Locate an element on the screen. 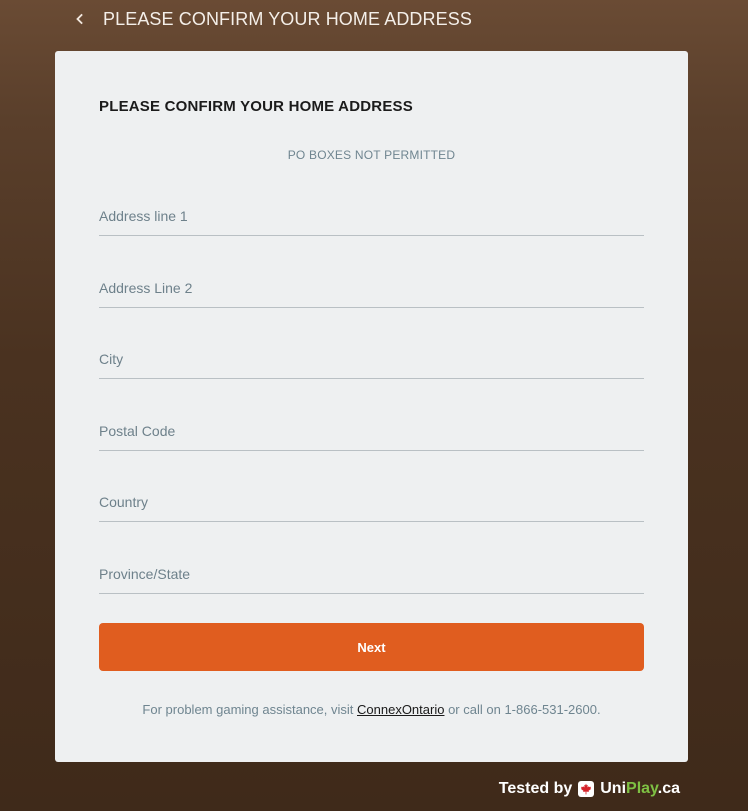 The image size is (748, 811). form-title: PLEASE CONFIRM YOUR HOME ADDRESS is located at coordinates (256, 106).